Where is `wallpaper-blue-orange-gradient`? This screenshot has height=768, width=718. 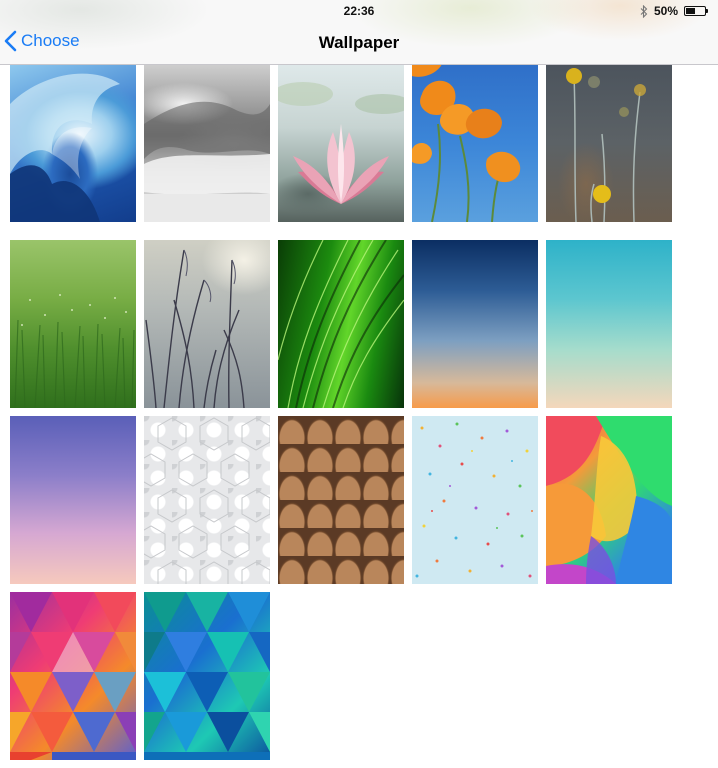
wallpaper-blue-orange-gradient is located at coordinates (475, 324).